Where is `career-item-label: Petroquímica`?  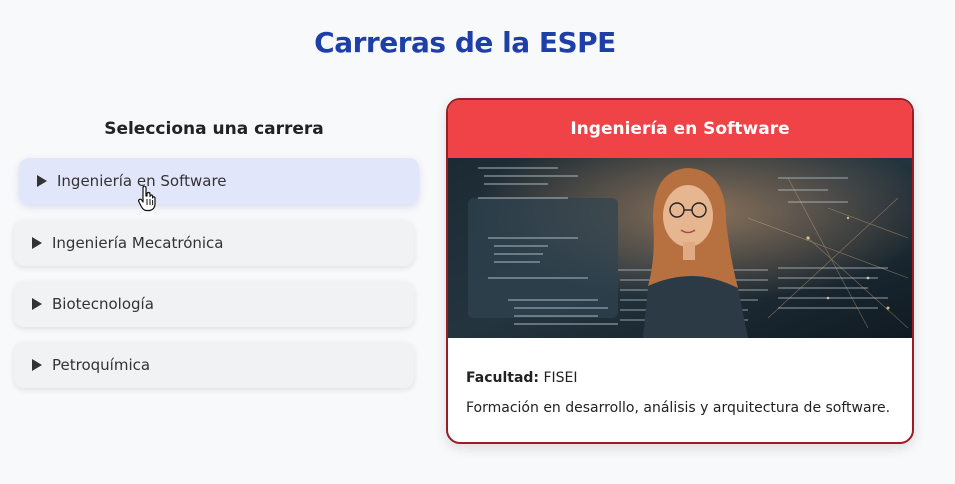
career-item-label: Petroquímica is located at coordinates (101, 365).